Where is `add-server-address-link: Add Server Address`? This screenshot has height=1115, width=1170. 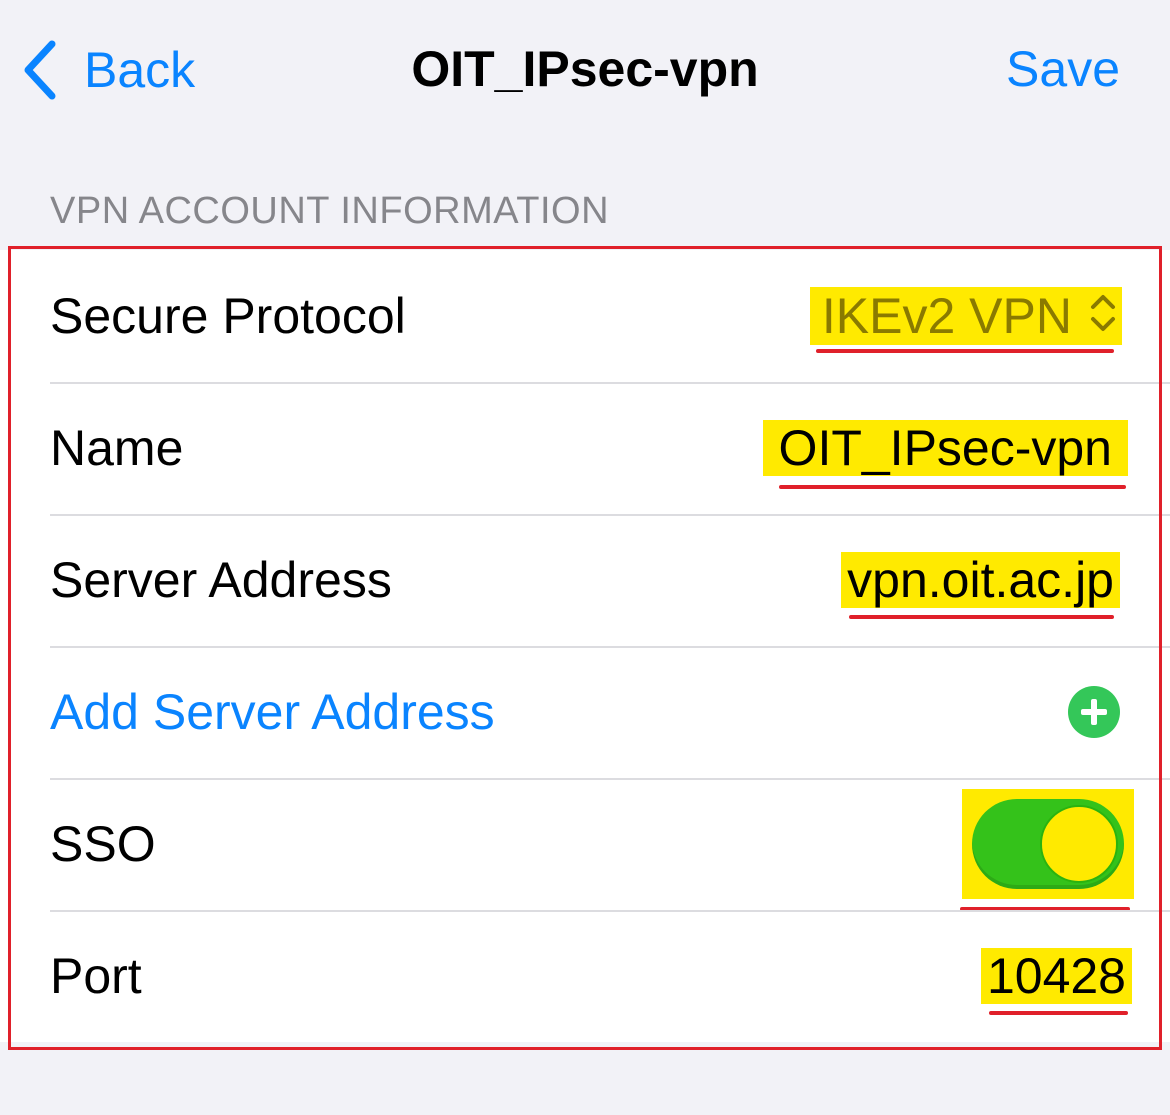
add-server-address-link: Add Server Address is located at coordinates (559, 712).